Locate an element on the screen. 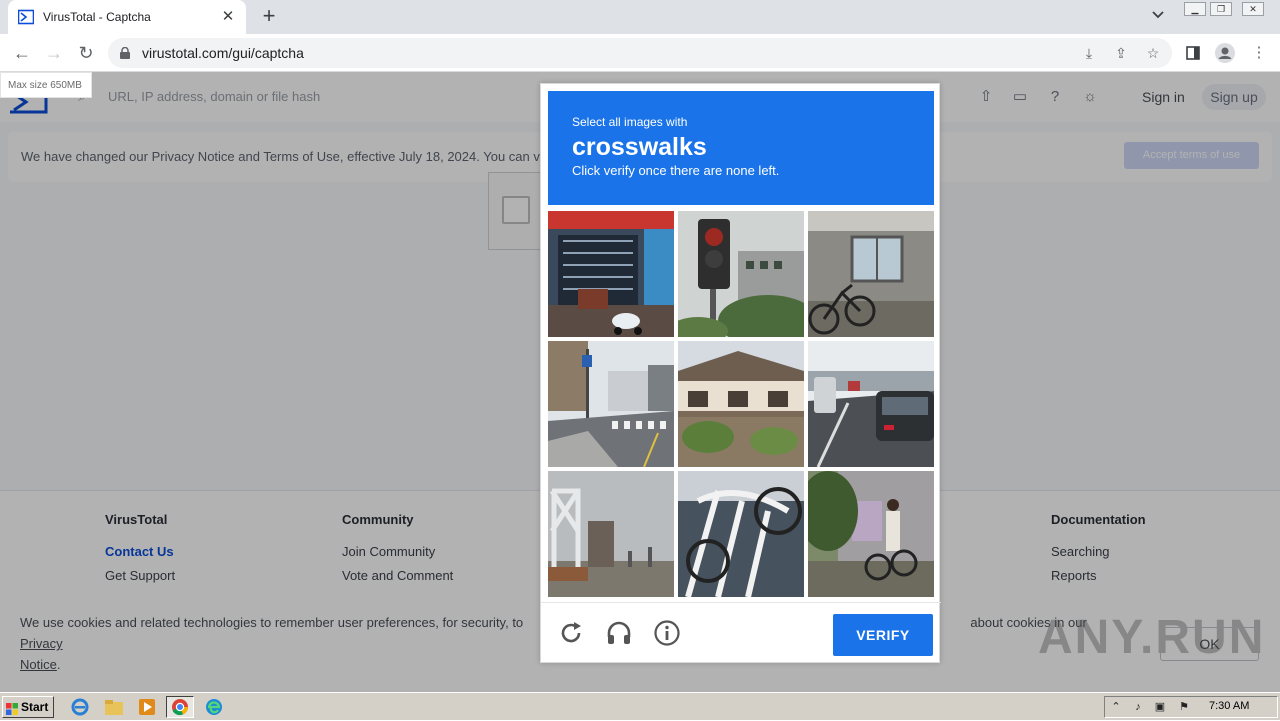 Image resolution: width=1280 pixels, height=721 pixels. browser-tab-bar: VirusTotal - Captcha ✕ + ▁ ❐ ✕ is located at coordinates (640, 17).